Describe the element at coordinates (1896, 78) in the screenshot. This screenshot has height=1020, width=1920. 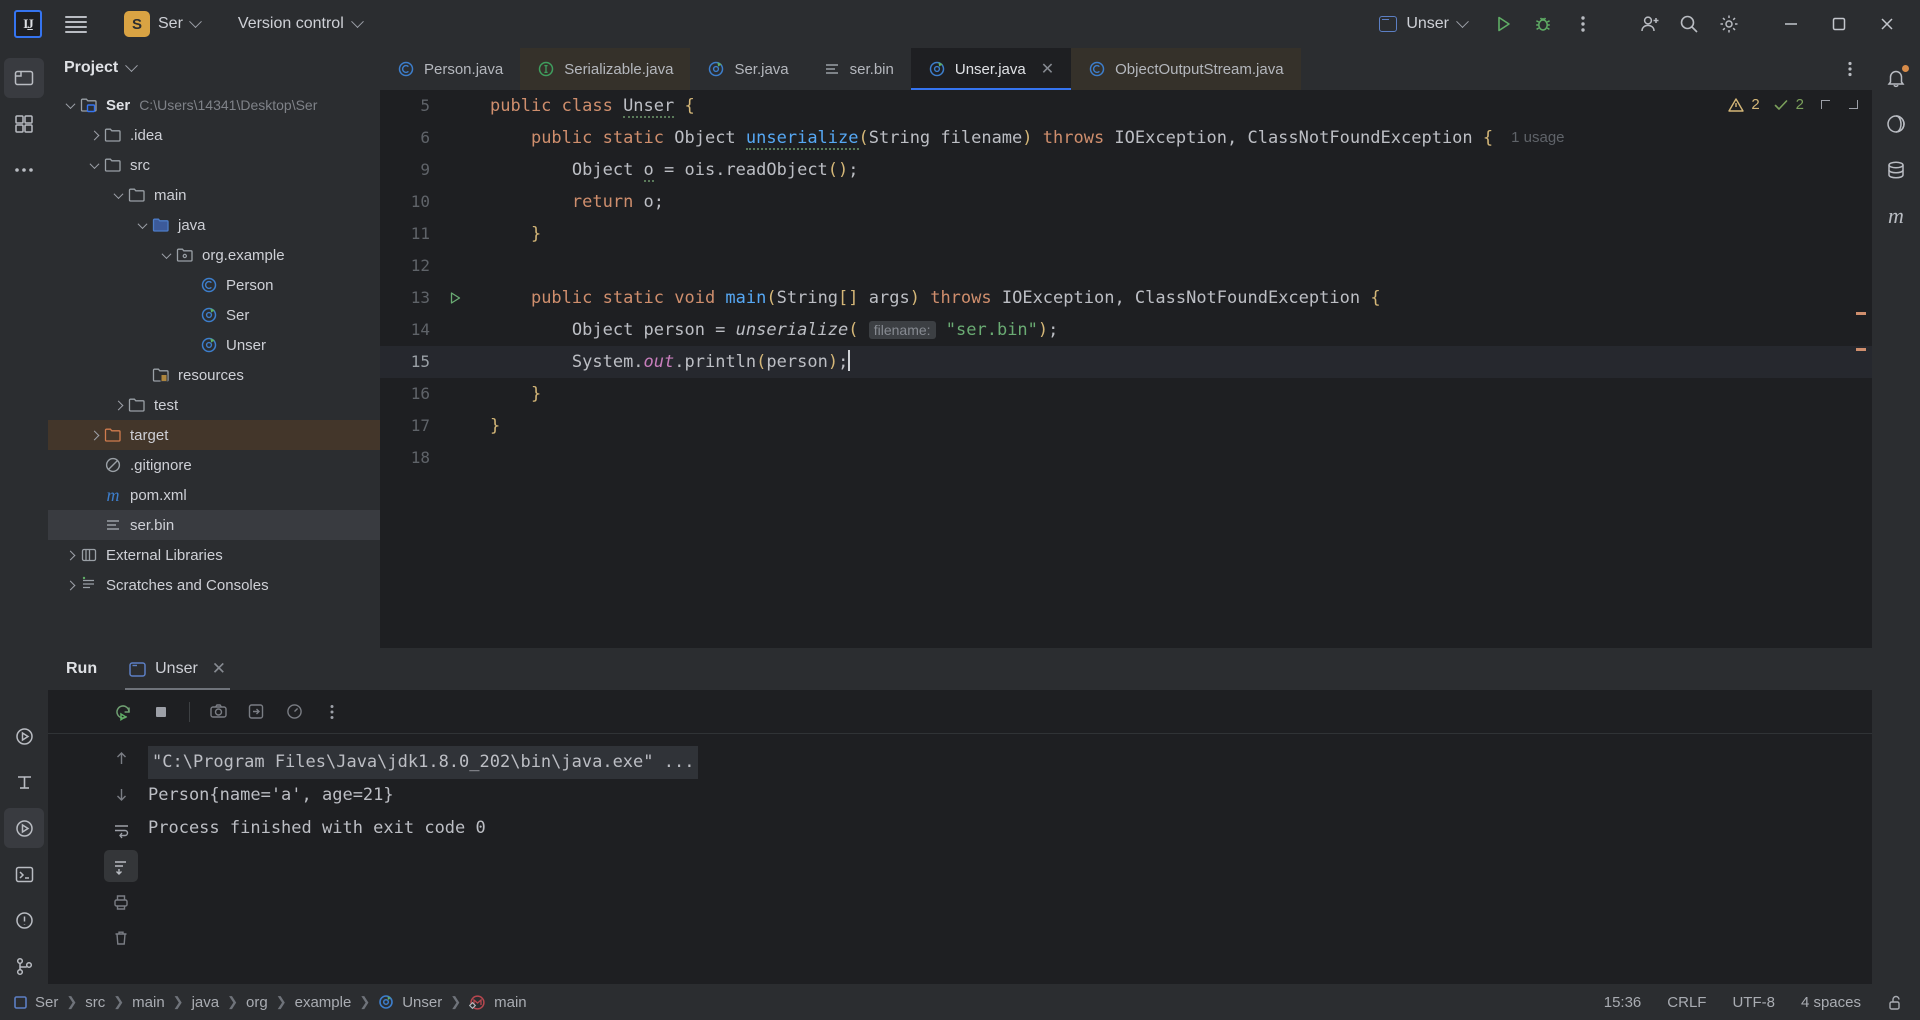
I see `notifications-icon` at that location.